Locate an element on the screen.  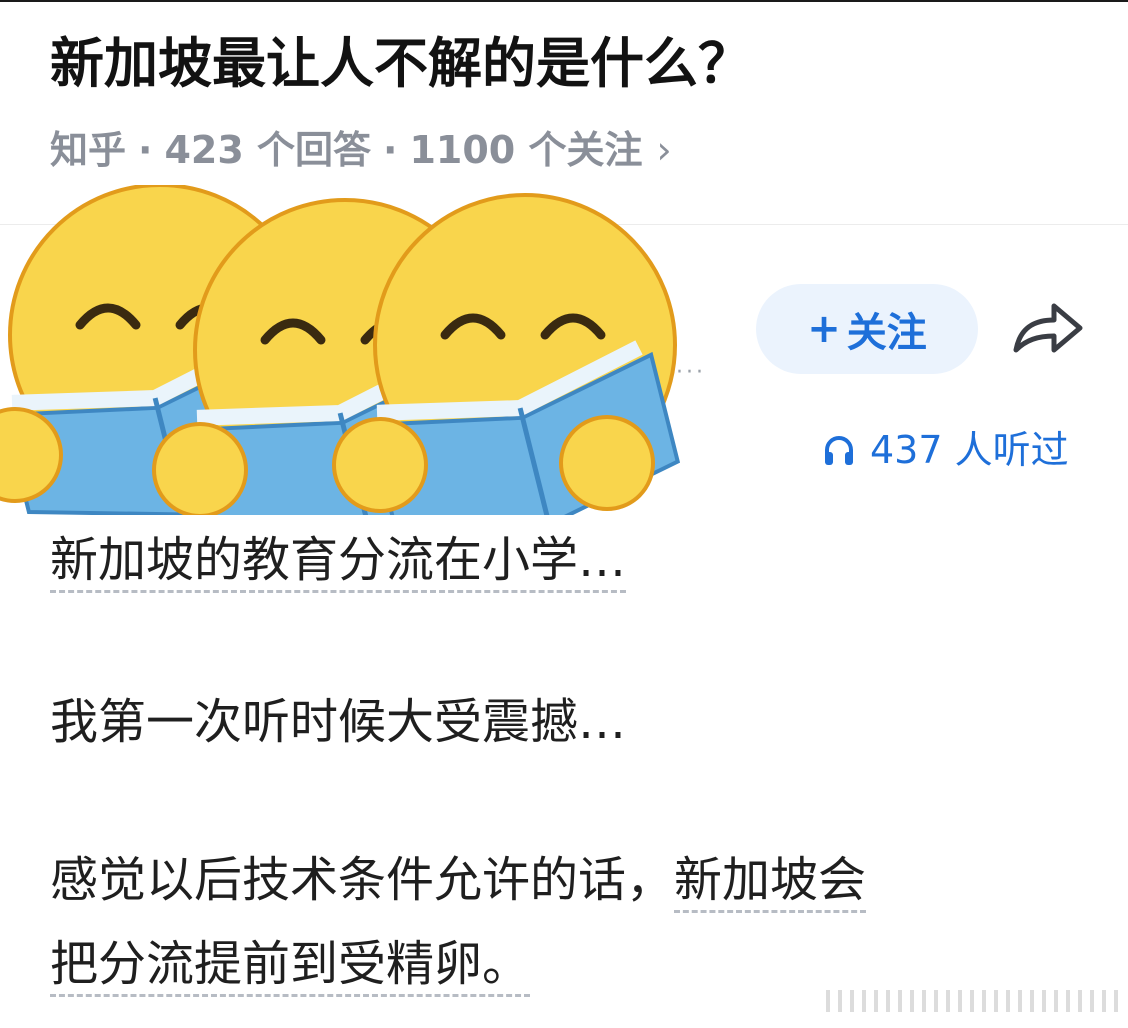
listen-count: 437 人听过 is located at coordinates (945, 450).